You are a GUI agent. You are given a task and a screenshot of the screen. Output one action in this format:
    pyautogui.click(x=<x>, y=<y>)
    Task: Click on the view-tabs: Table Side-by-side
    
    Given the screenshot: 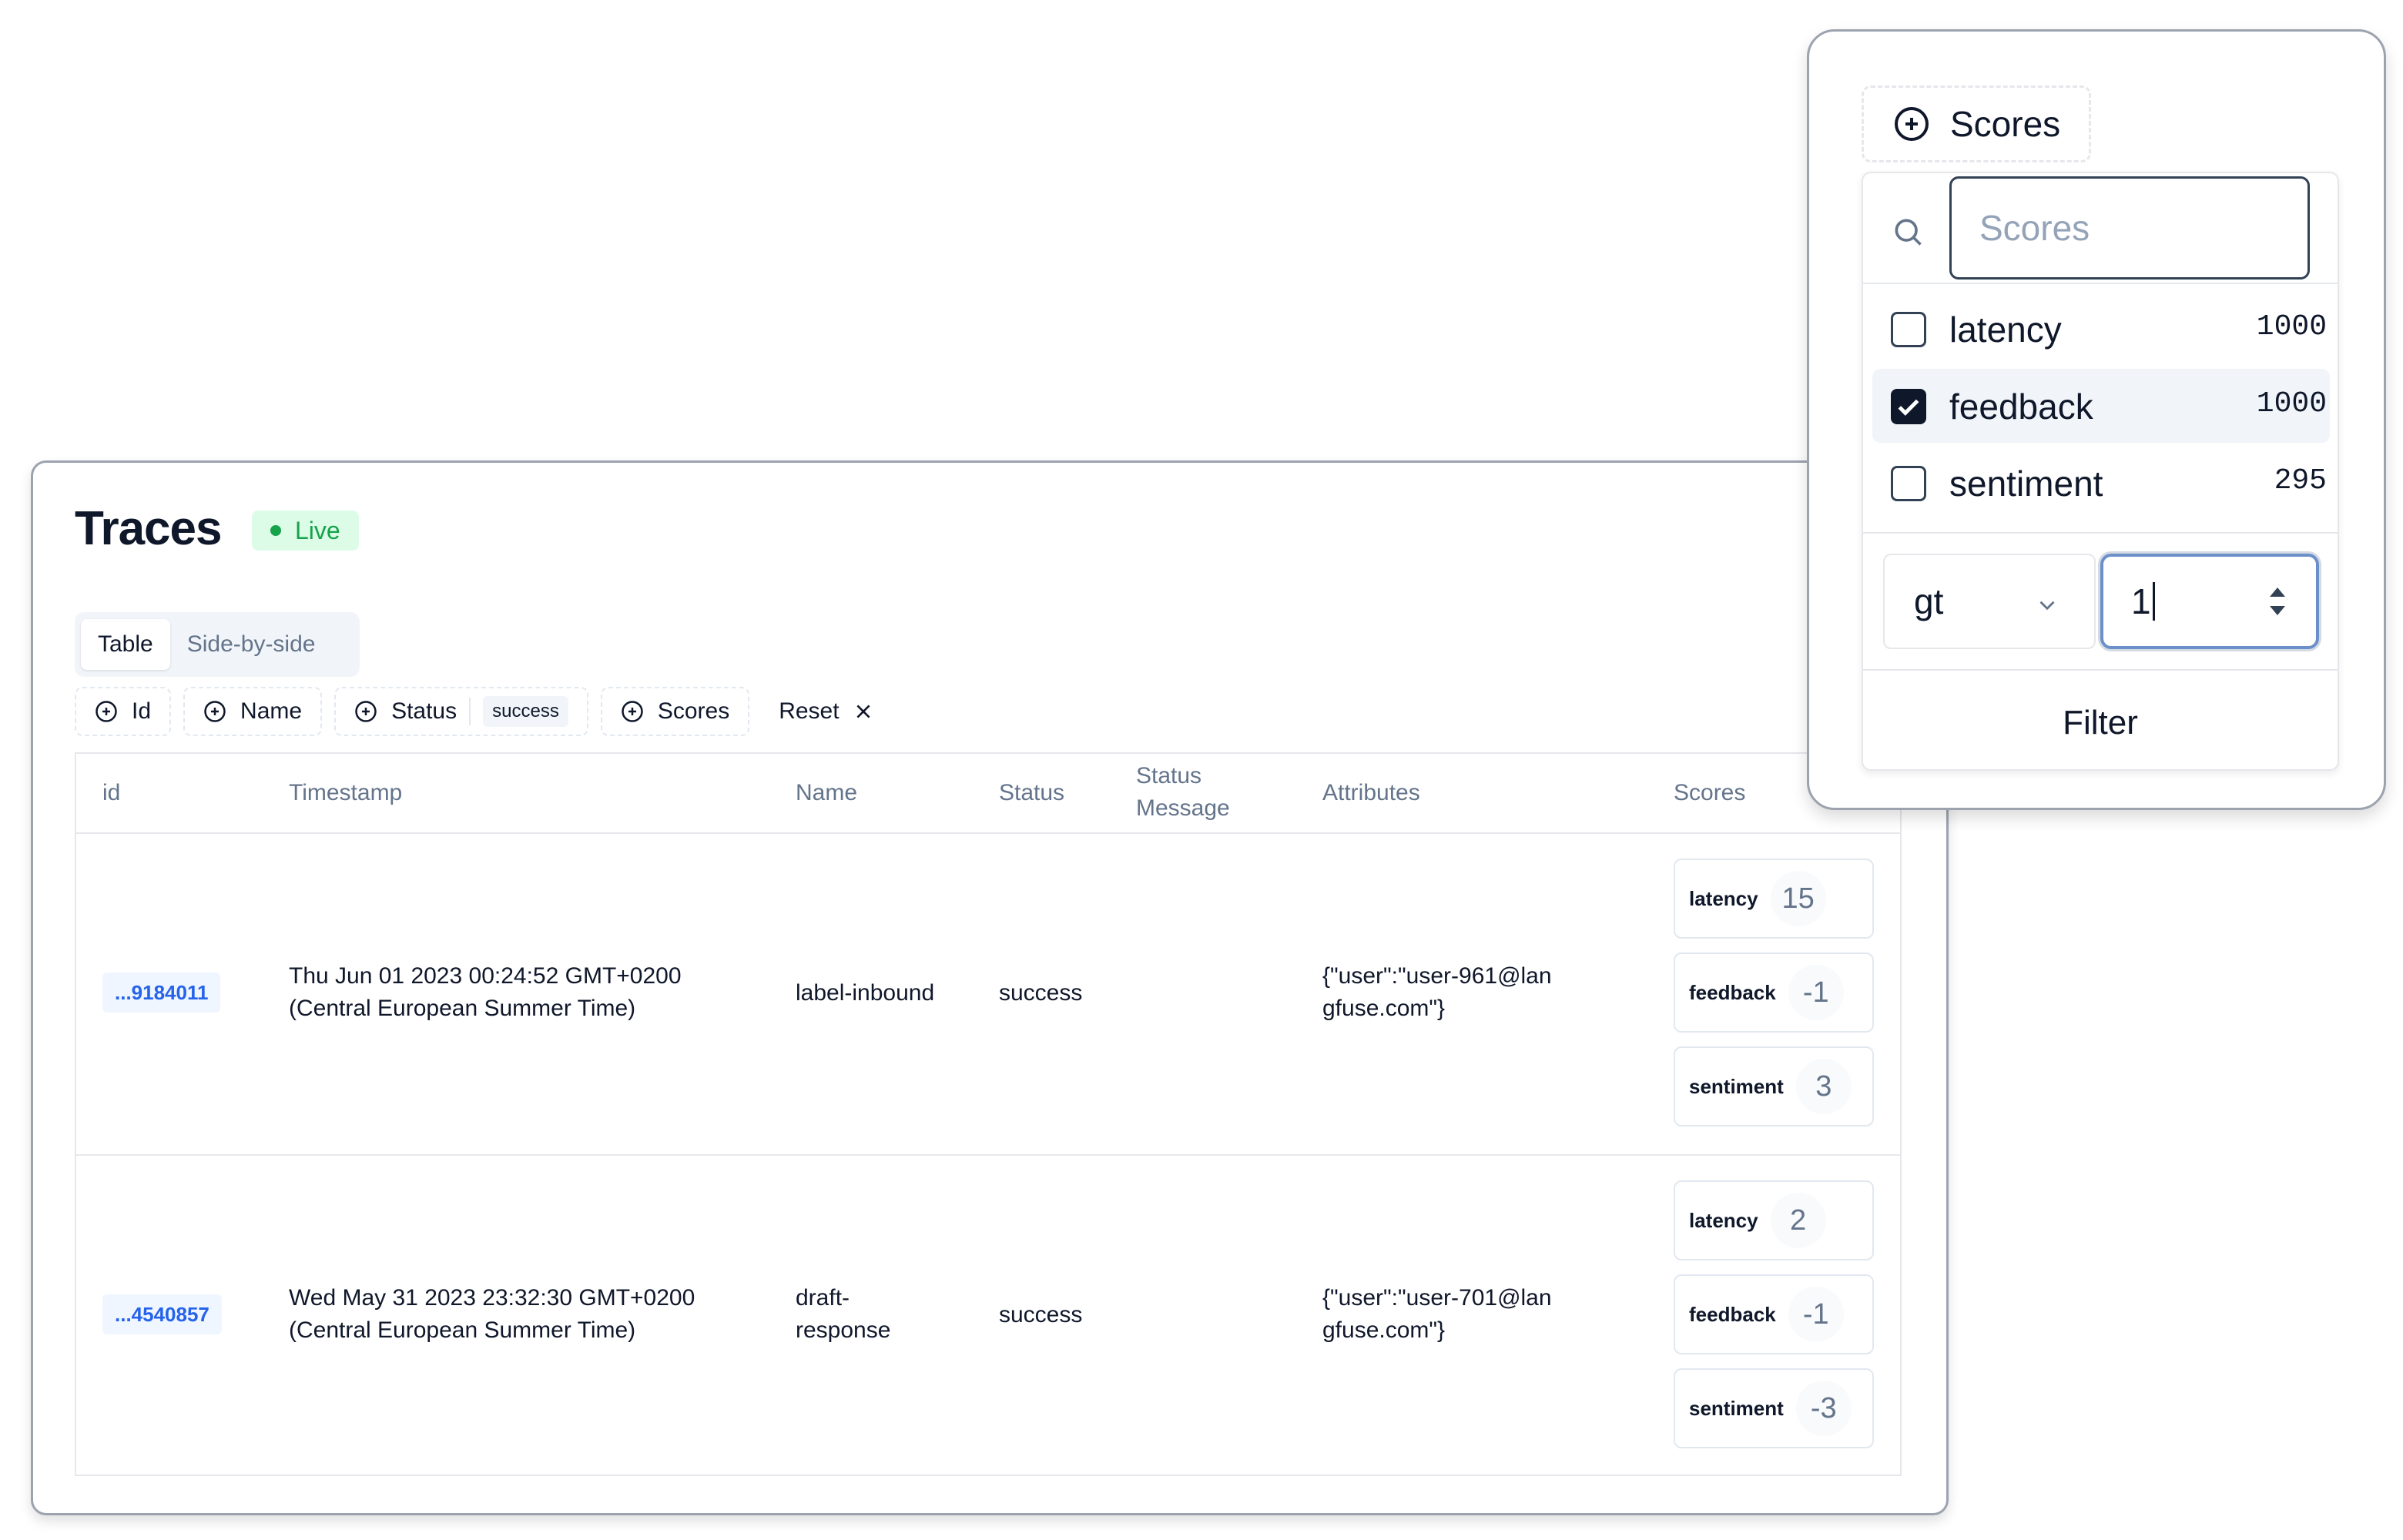 What is the action you would take?
    pyautogui.click(x=218, y=644)
    